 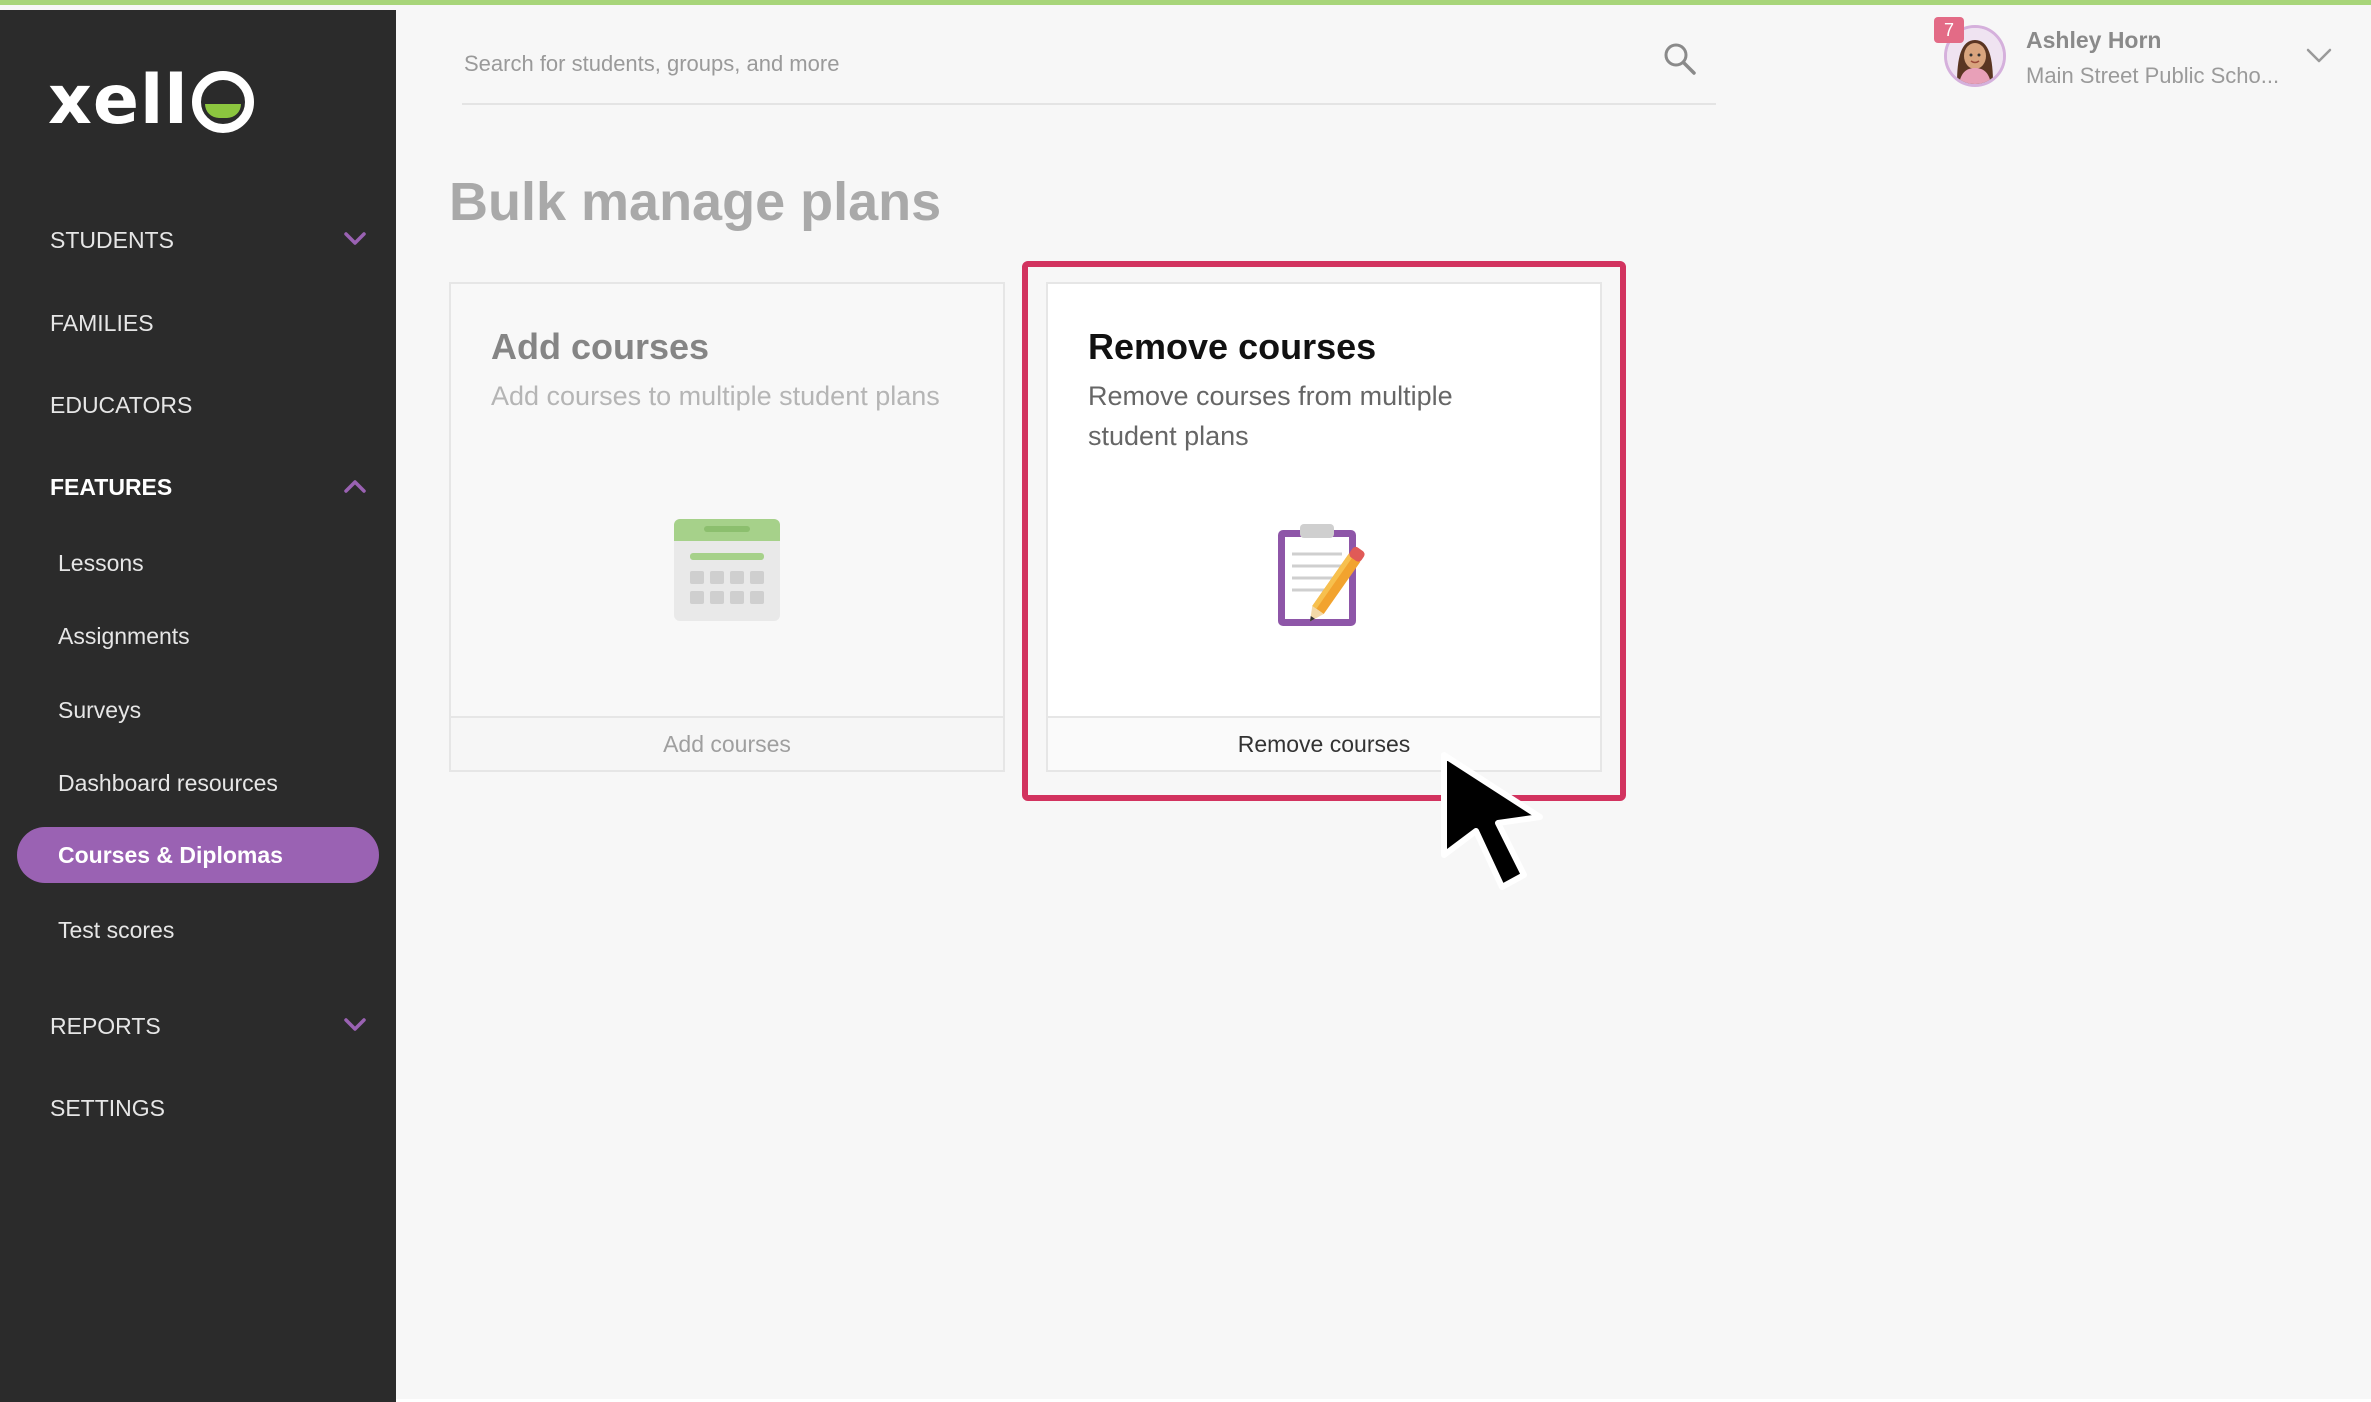 I want to click on remove-courses-button: Remove courses, so click(x=1324, y=743).